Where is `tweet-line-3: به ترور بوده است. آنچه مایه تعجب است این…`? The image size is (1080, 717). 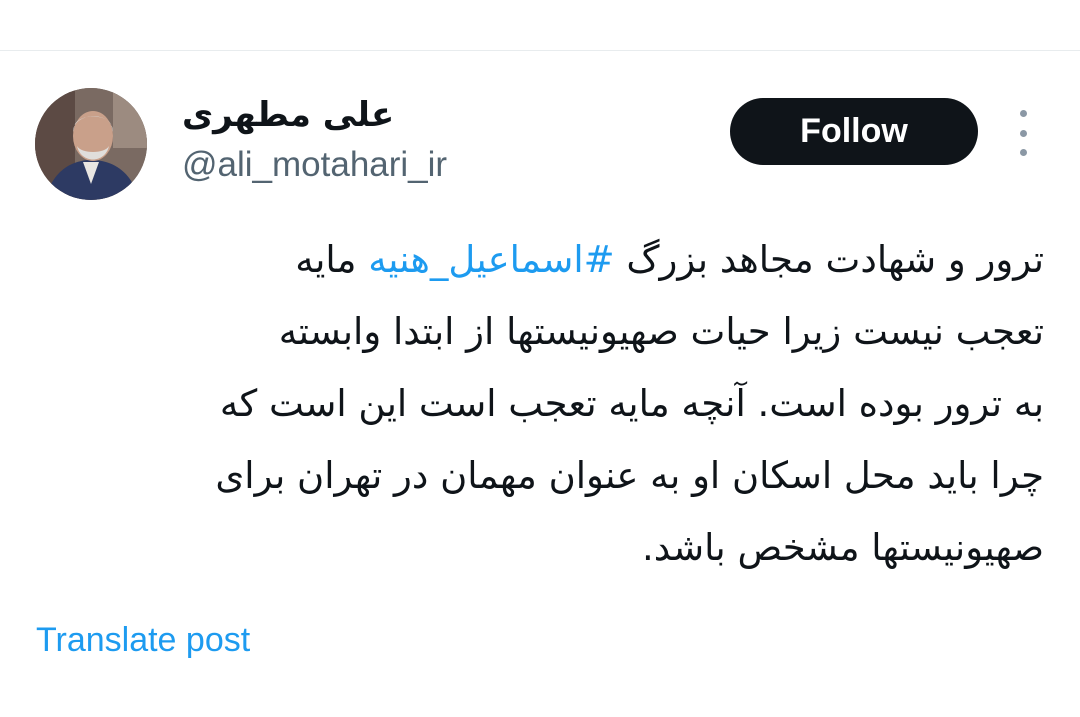
tweet-line-3: به ترور بوده است. آنچه مایه تعجب است این… is located at coordinates (631, 403).